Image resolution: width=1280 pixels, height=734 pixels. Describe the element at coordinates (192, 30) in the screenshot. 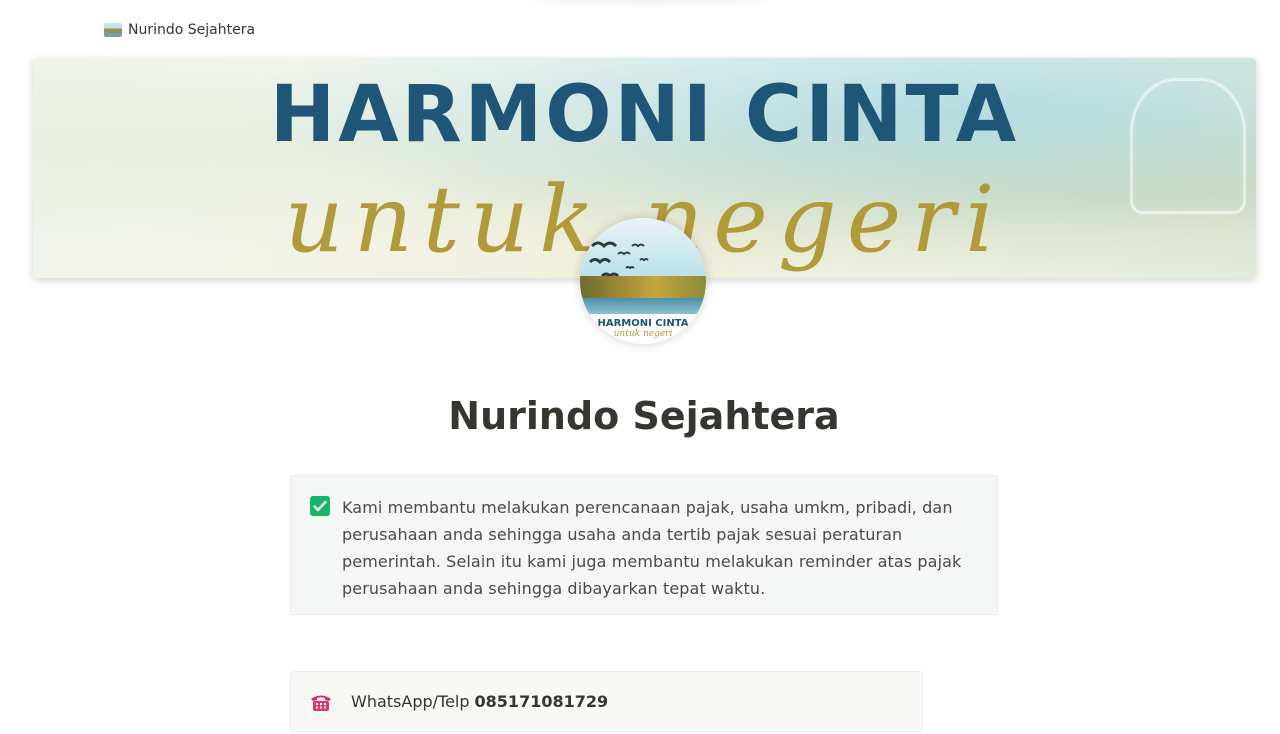

I see `breadcrumb-title: Nurindo Sejahtera` at that location.